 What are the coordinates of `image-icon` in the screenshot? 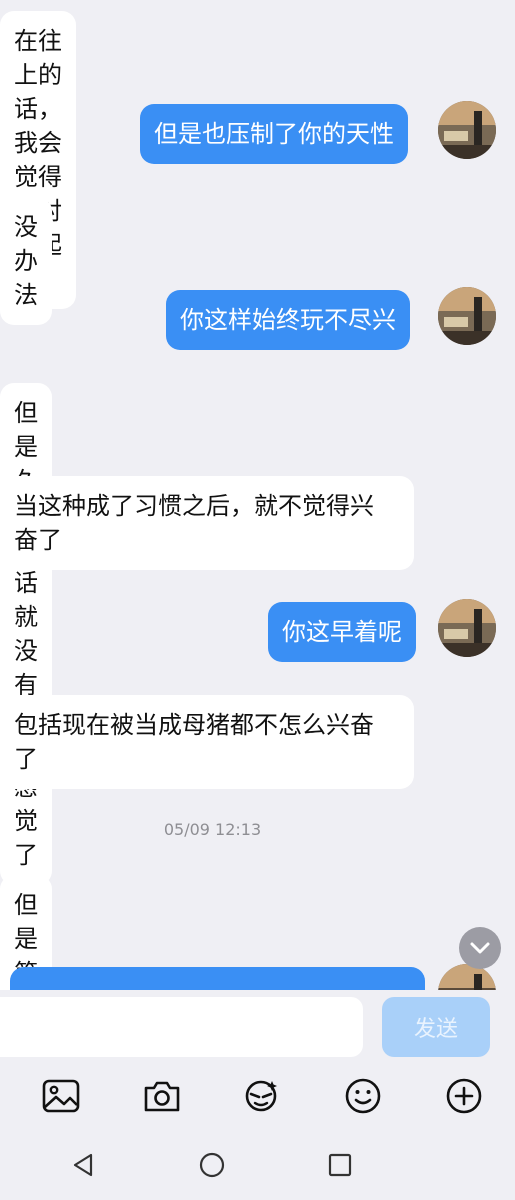 It's located at (61, 1096).